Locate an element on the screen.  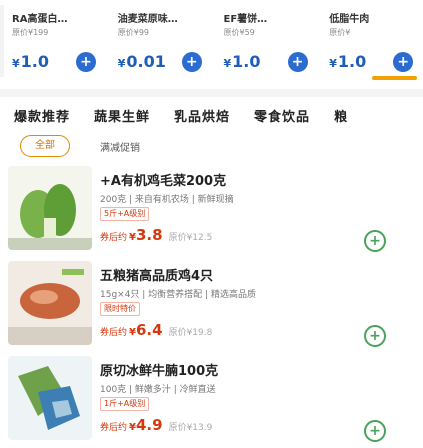
product-tag: 限时特价 is located at coordinates (120, 309).